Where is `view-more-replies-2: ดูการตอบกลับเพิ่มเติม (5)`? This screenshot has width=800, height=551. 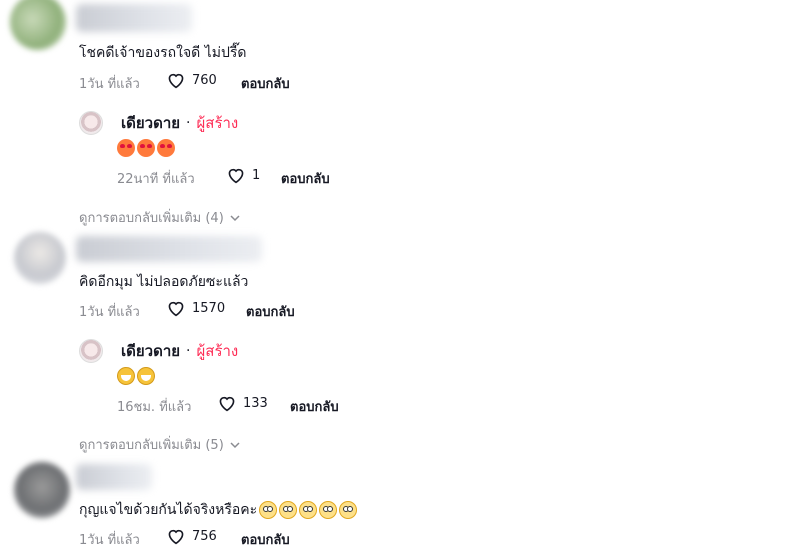
view-more-replies-2: ดูการตอบกลับเพิ่มเติม (5) is located at coordinates (159, 444).